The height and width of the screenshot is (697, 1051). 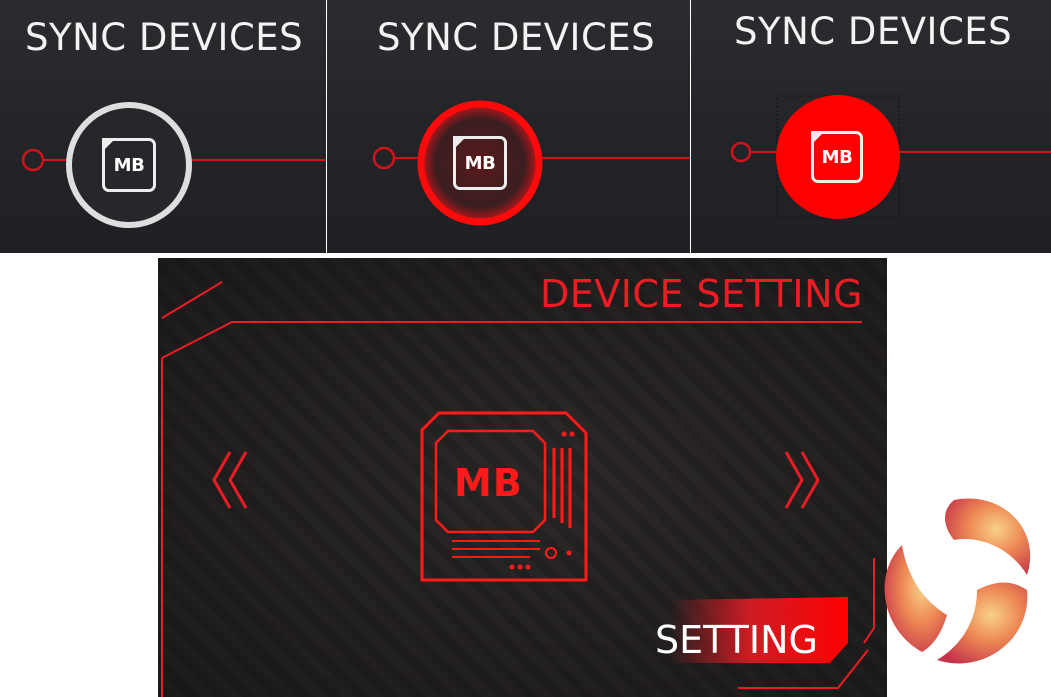 I want to click on sync-devices-panel-hover: SYNC DEVICES MB, so click(x=508, y=126).